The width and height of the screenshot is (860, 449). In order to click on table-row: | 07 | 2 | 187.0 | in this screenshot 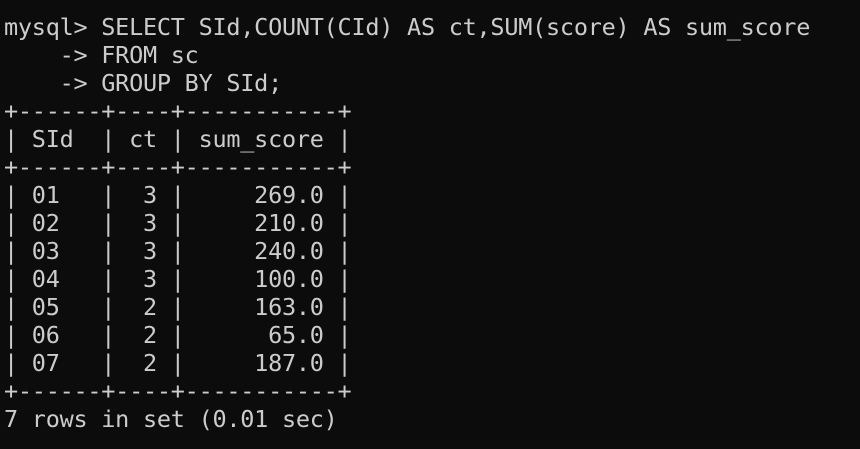, I will do `click(178, 363)`.